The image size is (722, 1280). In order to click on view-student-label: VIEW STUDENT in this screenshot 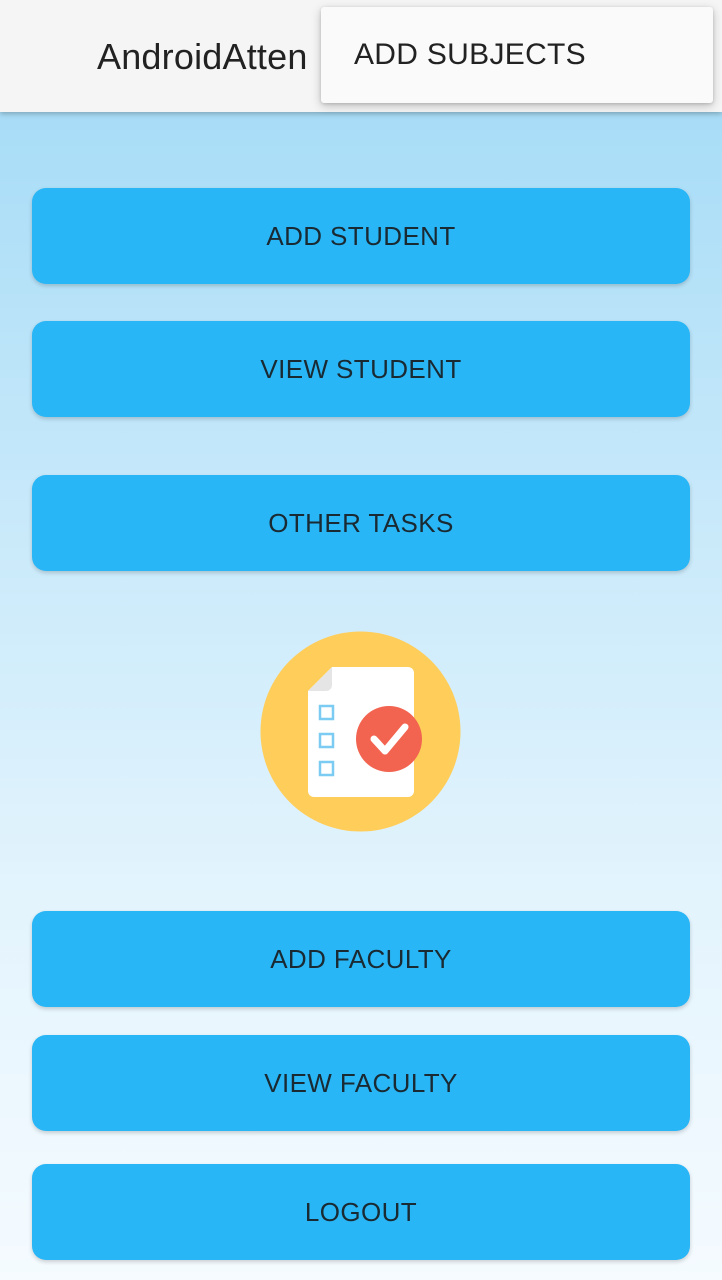, I will do `click(361, 368)`.